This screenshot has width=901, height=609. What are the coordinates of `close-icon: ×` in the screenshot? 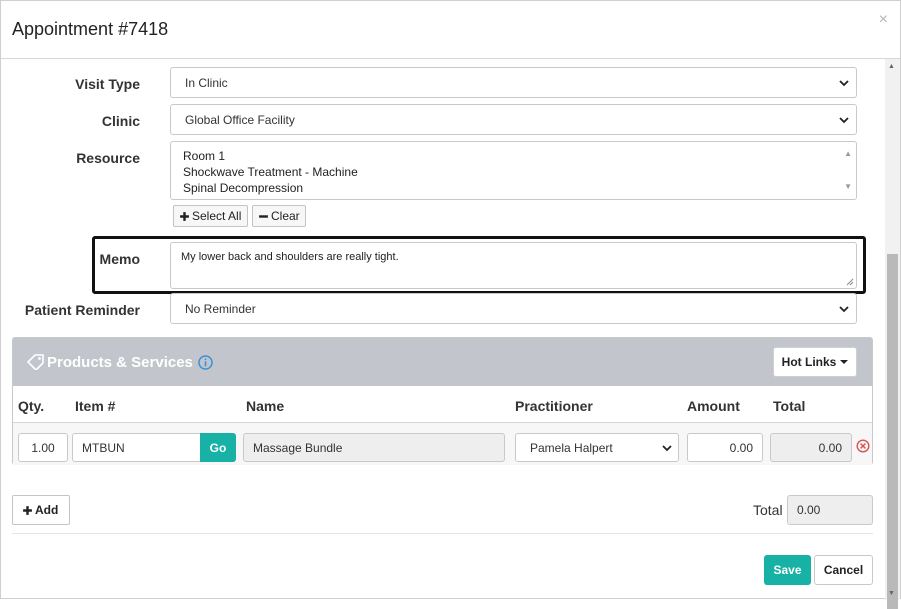 It's located at (883, 20).